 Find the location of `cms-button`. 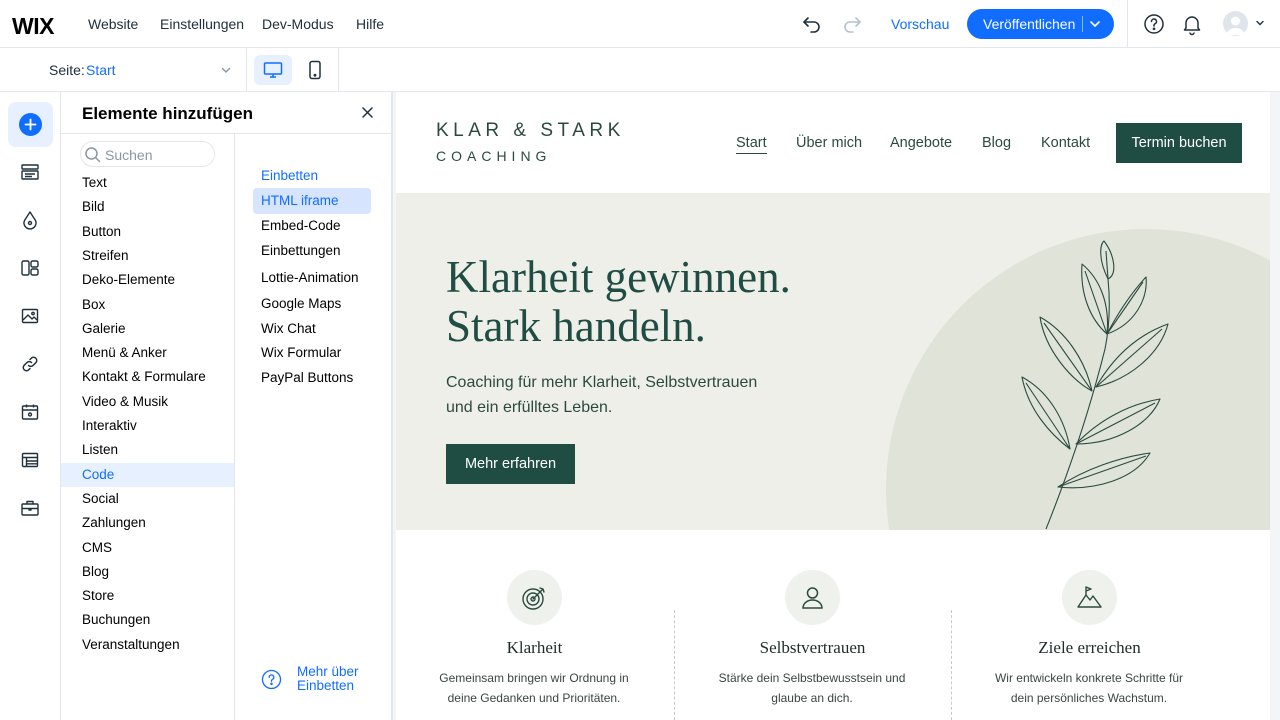

cms-button is located at coordinates (30, 460).